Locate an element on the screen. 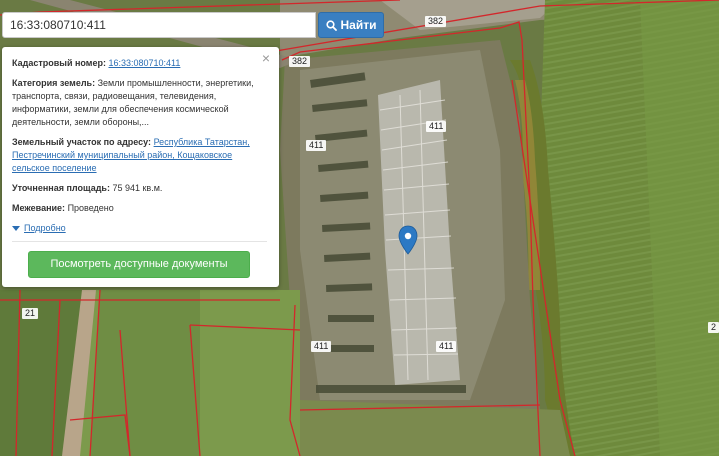  close-icon: × is located at coordinates (266, 58).